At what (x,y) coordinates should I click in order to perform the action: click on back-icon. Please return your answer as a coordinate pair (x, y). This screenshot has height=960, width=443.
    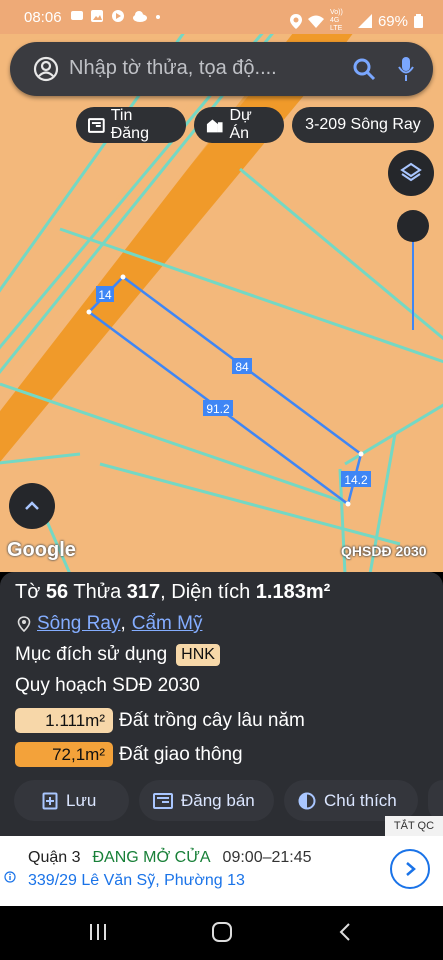
    Looking at the image, I should click on (345, 932).